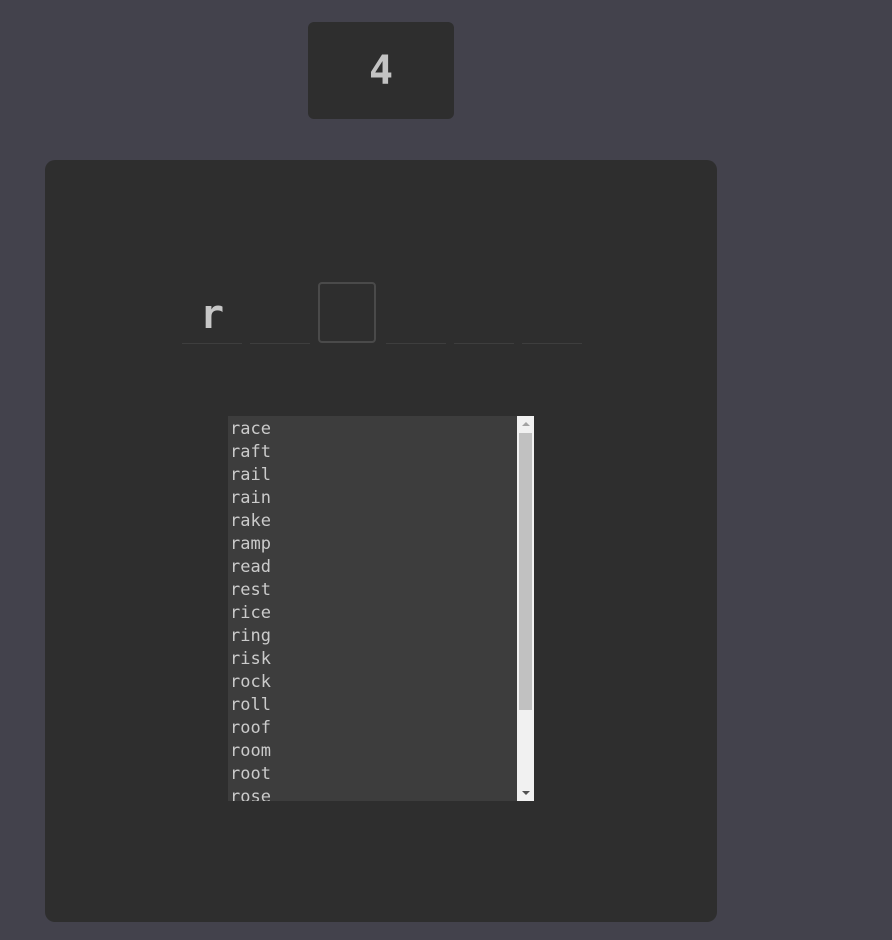 This screenshot has height=940, width=892. I want to click on letter-slot-1: r, so click(212, 313).